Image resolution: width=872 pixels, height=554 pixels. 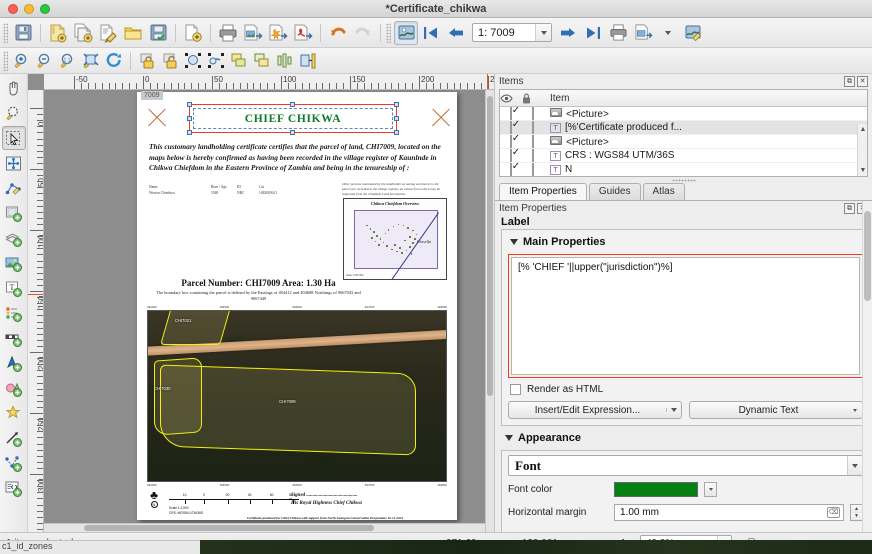 I want to click on appearance-header: Appearance, so click(x=687, y=438).